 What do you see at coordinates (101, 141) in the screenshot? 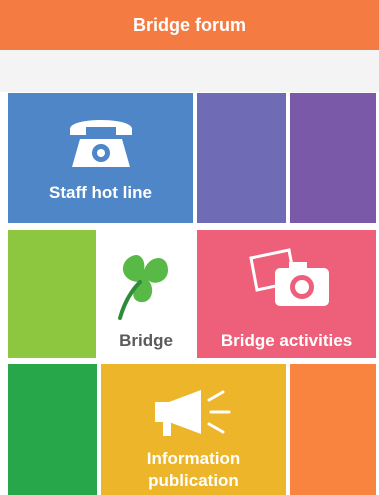
I see `telephone-icon` at bounding box center [101, 141].